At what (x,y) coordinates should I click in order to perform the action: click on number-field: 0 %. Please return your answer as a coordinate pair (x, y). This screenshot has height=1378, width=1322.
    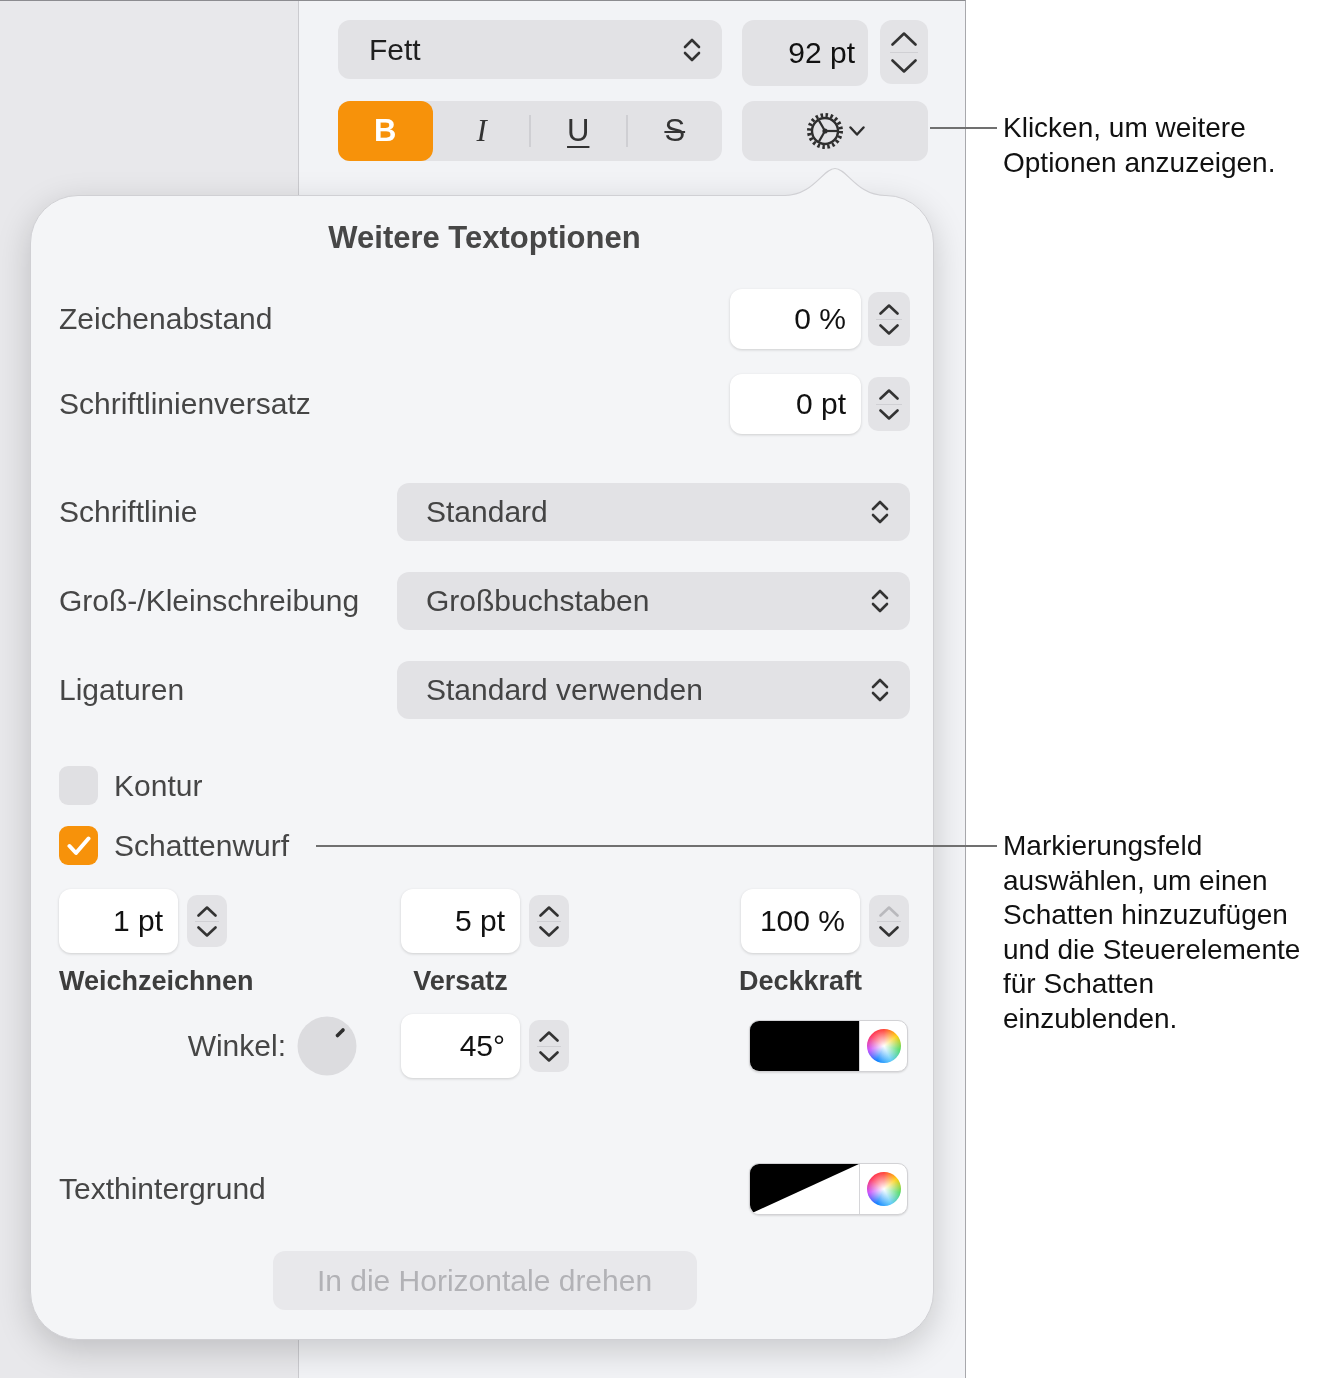
    Looking at the image, I should click on (795, 319).